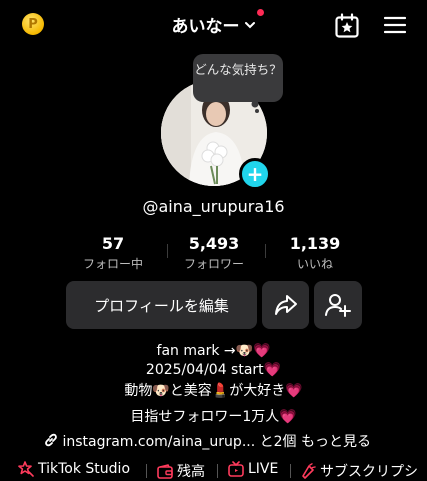 Image resolution: width=427 pixels, height=481 pixels. What do you see at coordinates (51, 440) in the screenshot?
I see `link-icon` at bounding box center [51, 440].